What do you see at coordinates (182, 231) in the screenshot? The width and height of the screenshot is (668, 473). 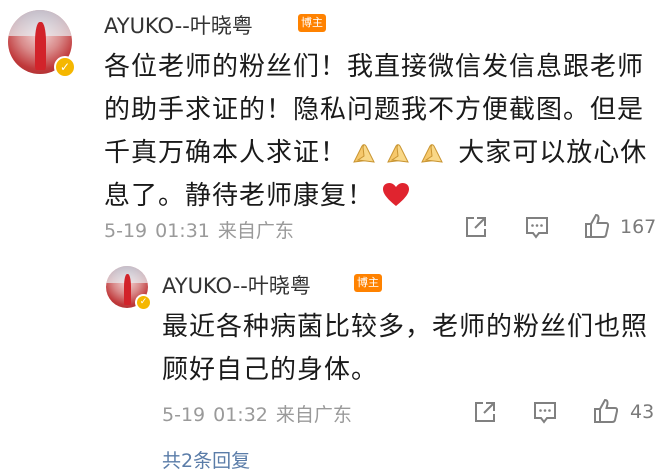 I see `comment-time: 01:31` at bounding box center [182, 231].